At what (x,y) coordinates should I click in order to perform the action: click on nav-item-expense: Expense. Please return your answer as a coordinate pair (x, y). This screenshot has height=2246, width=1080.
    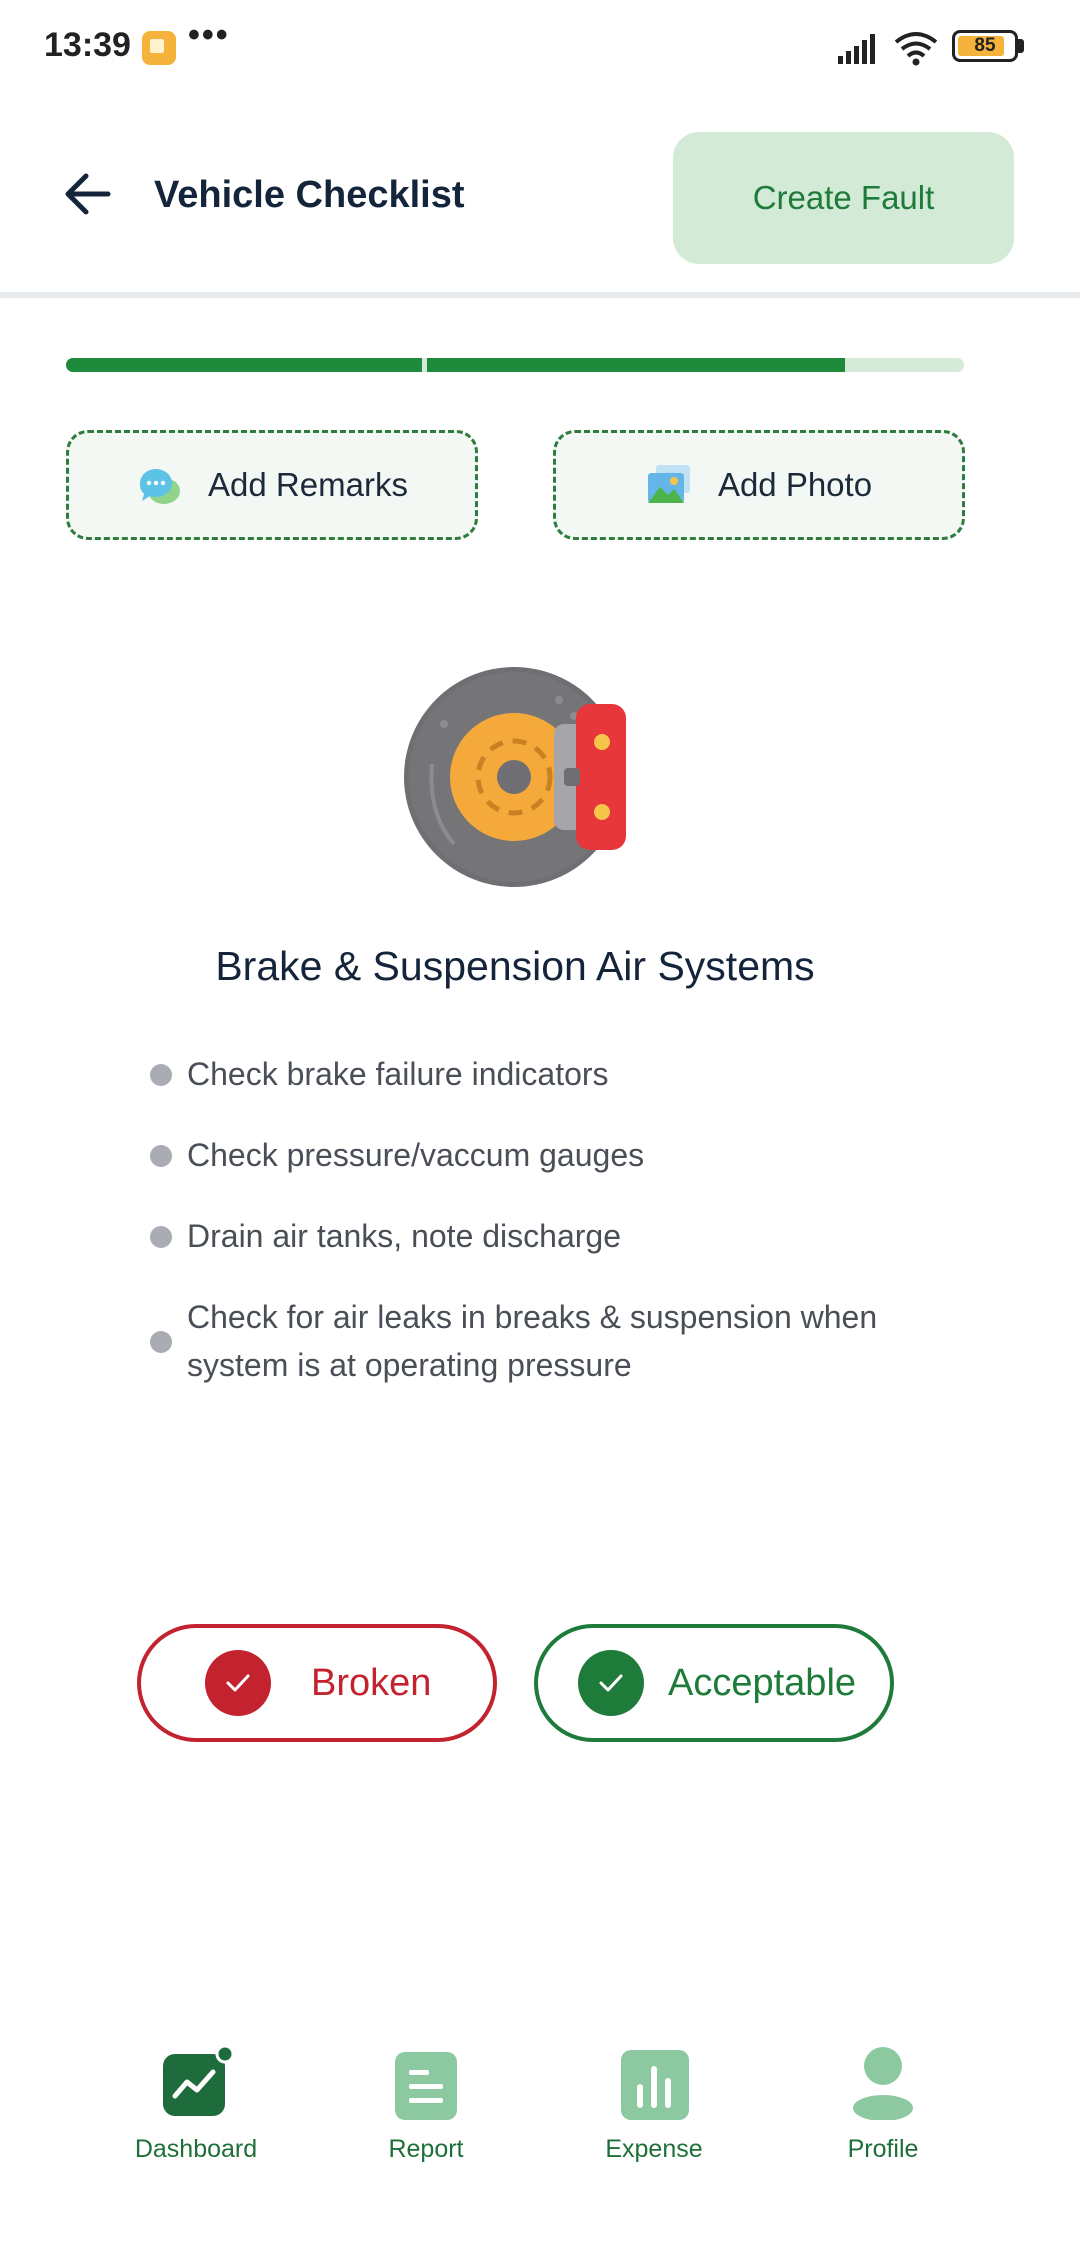
    Looking at the image, I should click on (654, 2105).